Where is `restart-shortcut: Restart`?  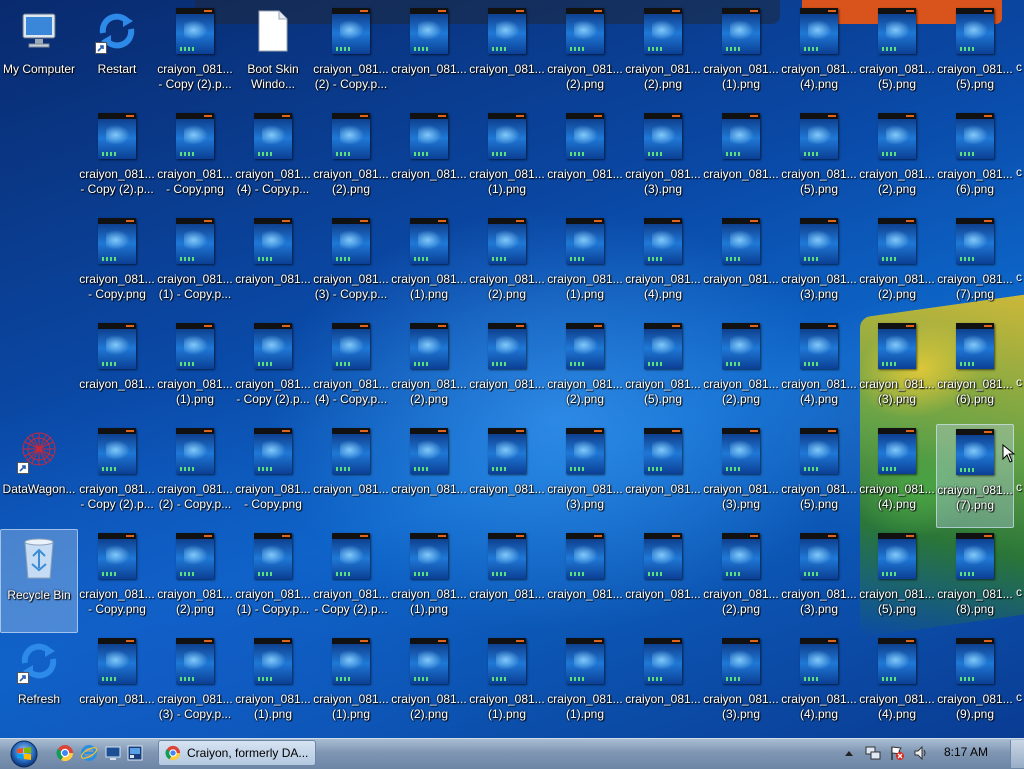 restart-shortcut: Restart is located at coordinates (117, 56).